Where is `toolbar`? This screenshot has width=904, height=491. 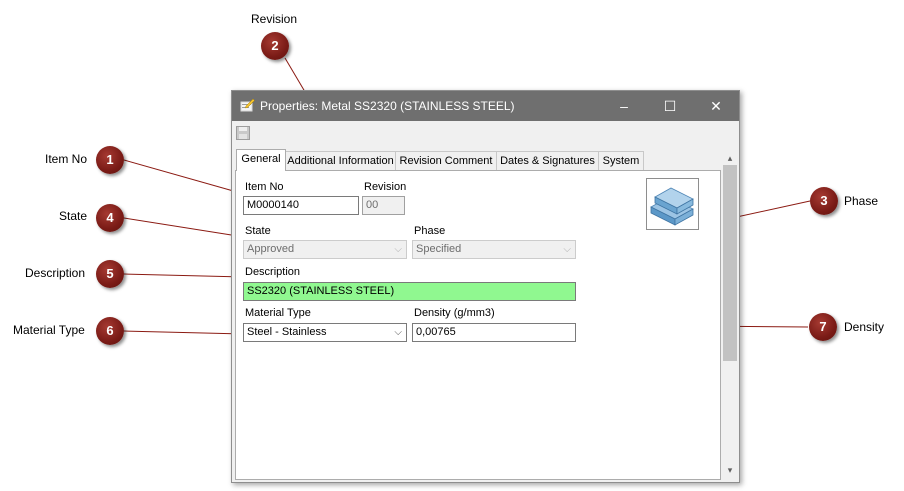
toolbar is located at coordinates (485, 134).